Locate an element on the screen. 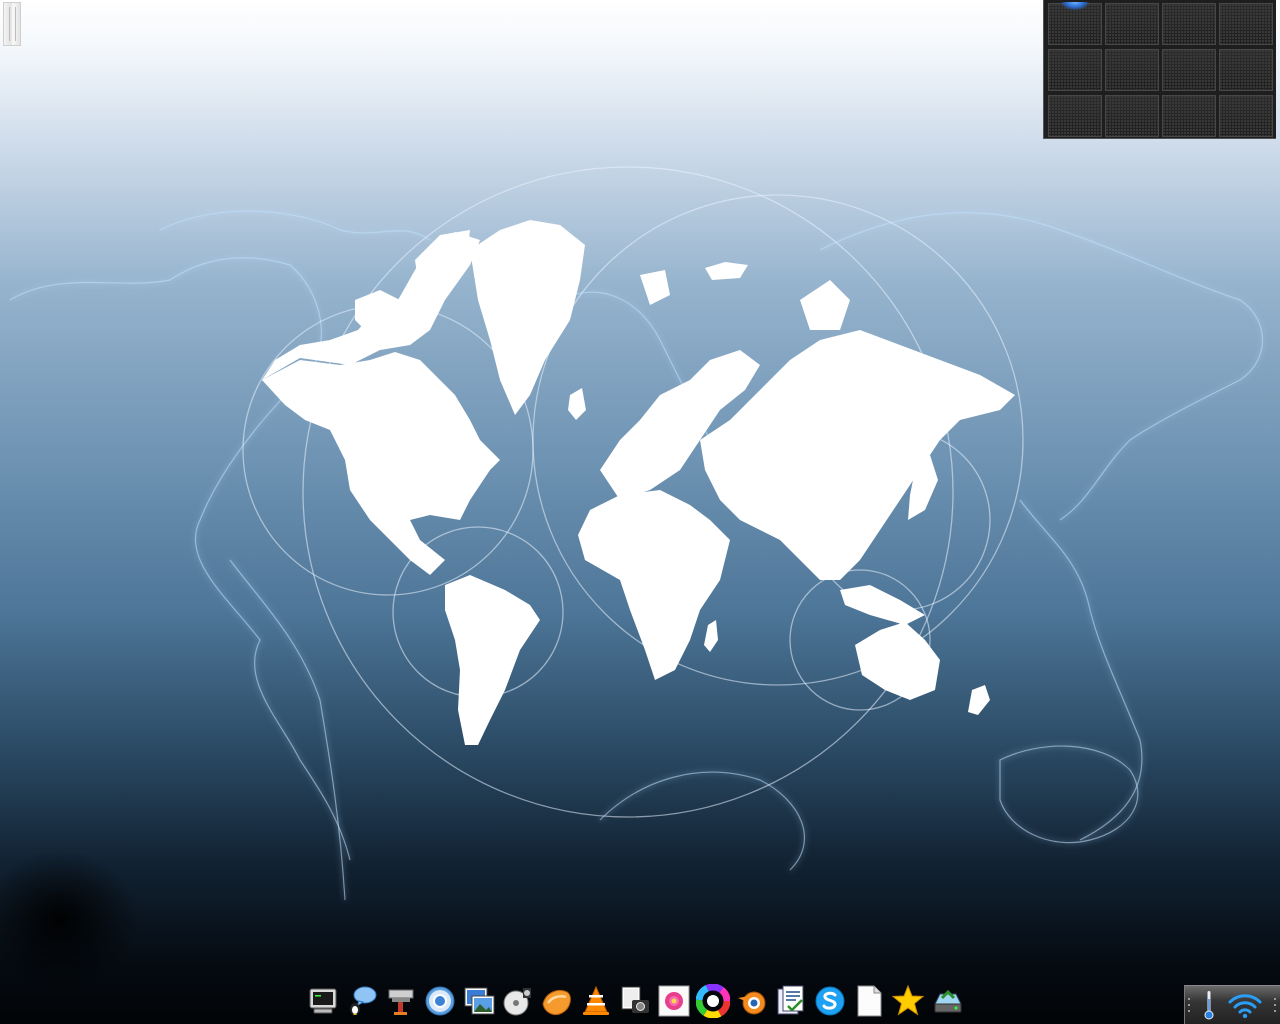  tray-grip-left is located at coordinates (1189, 1005).